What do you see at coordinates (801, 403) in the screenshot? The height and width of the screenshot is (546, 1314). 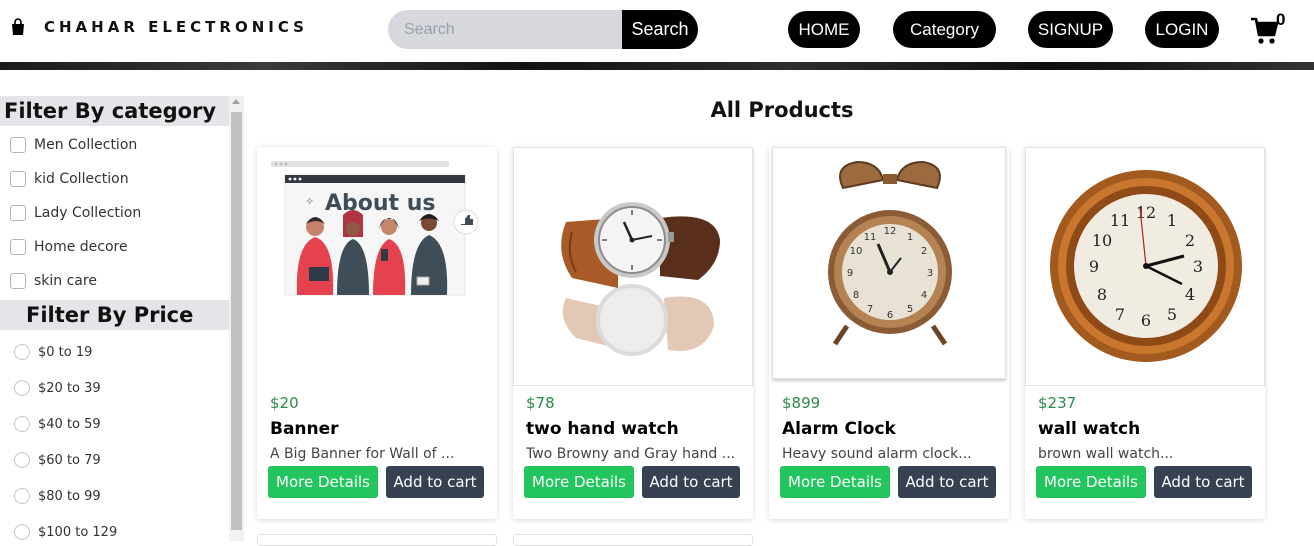 I see `product-price: $899` at bounding box center [801, 403].